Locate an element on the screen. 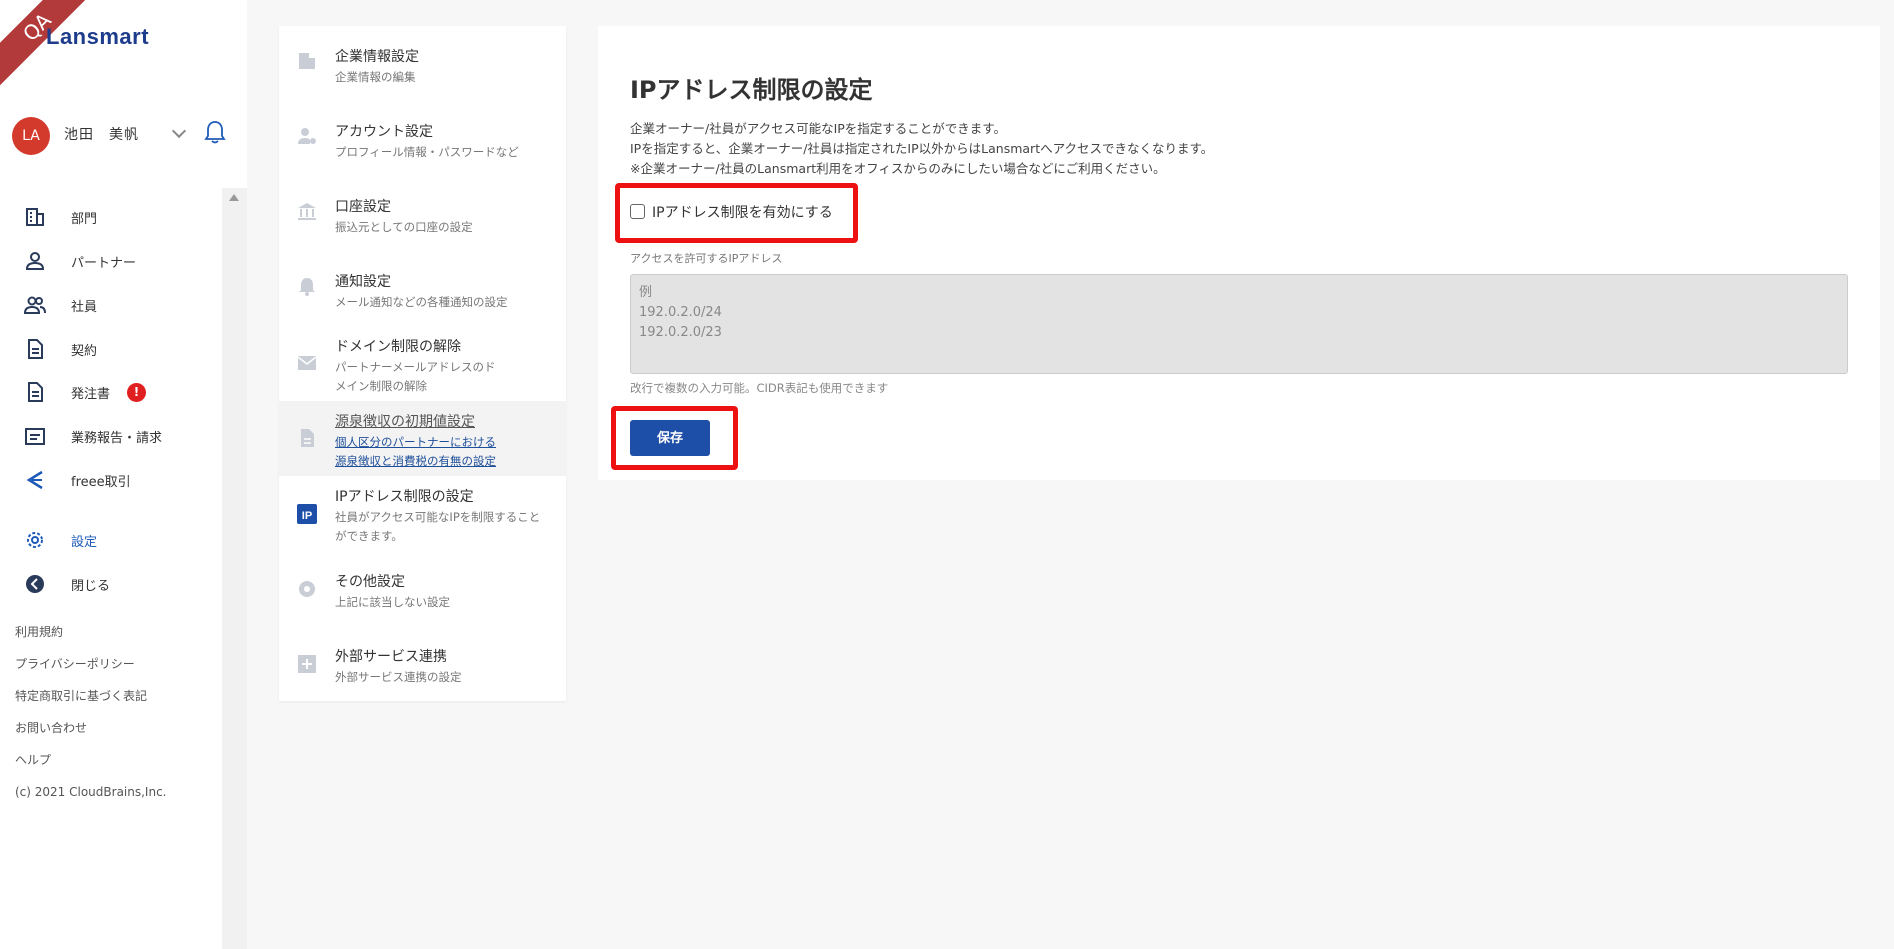 This screenshot has height=949, width=1894. menu-title: その他設定 is located at coordinates (370, 582).